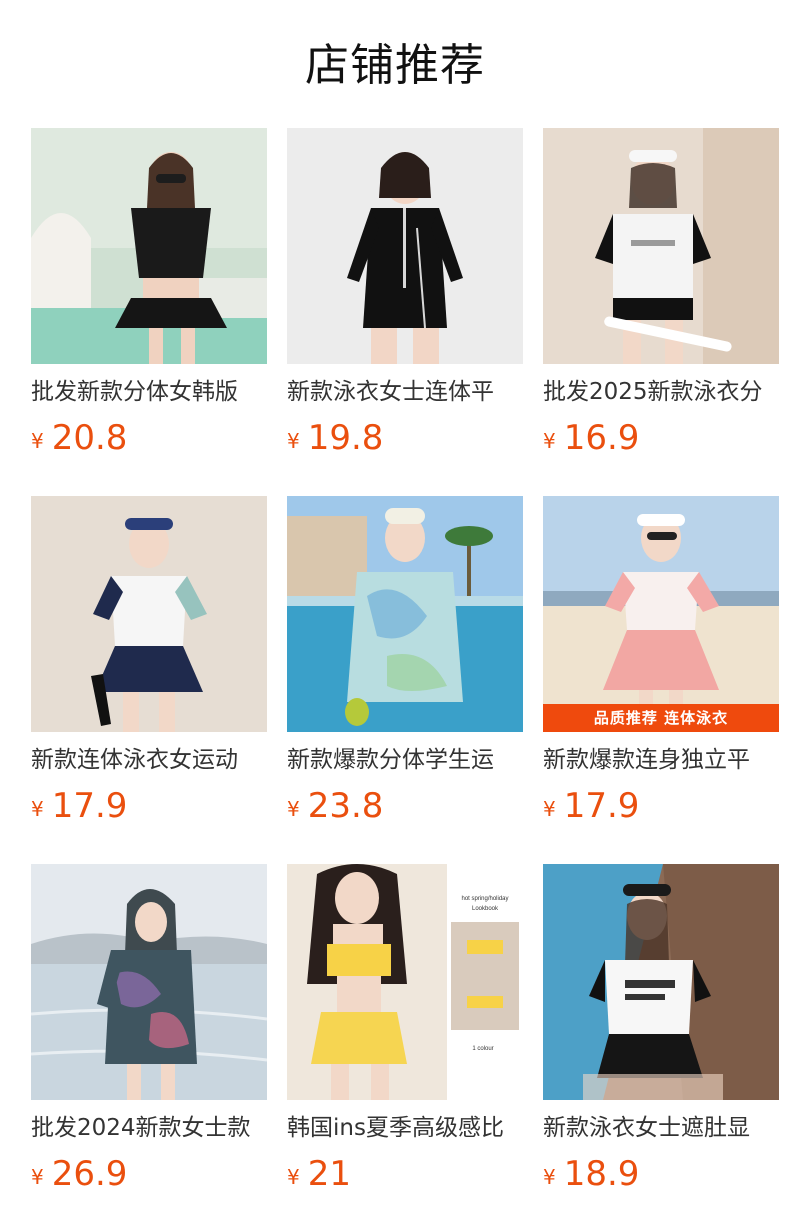 The image size is (790, 1232). I want to click on product-card: 批发2025新款泳衣分 ¥16.9, so click(661, 312).